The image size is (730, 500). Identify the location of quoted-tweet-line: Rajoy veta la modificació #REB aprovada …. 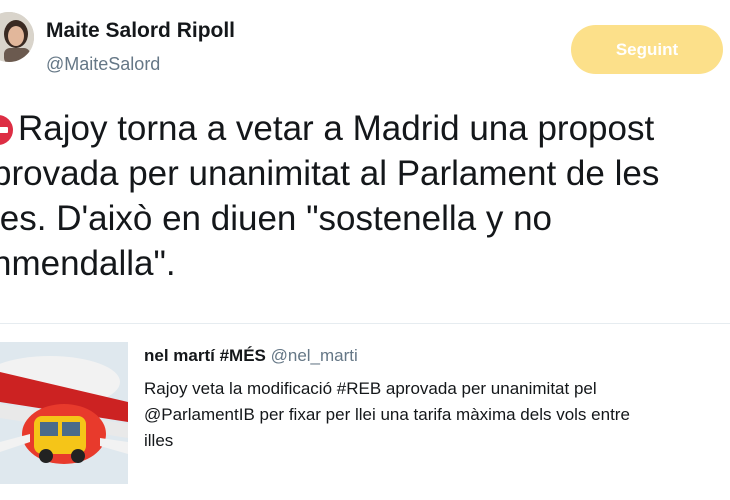
(370, 388).